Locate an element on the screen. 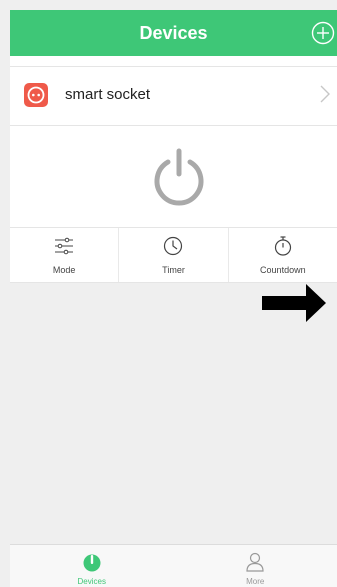  sliders-icon is located at coordinates (64, 246).